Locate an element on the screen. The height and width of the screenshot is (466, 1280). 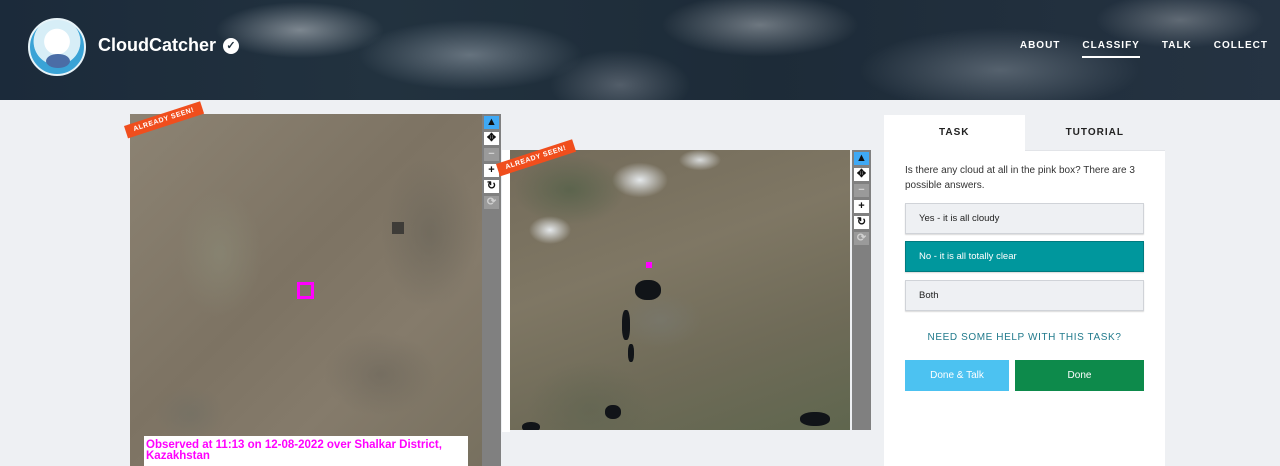
tab-task: TASK is located at coordinates (954, 133).